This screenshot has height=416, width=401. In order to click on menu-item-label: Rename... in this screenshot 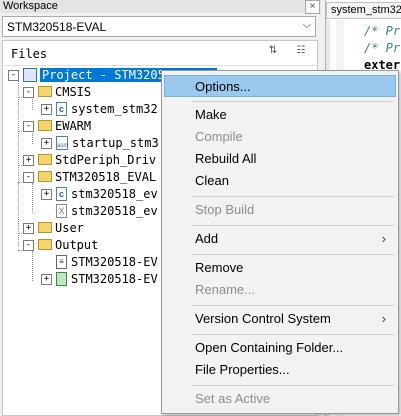, I will do `click(225, 289)`.